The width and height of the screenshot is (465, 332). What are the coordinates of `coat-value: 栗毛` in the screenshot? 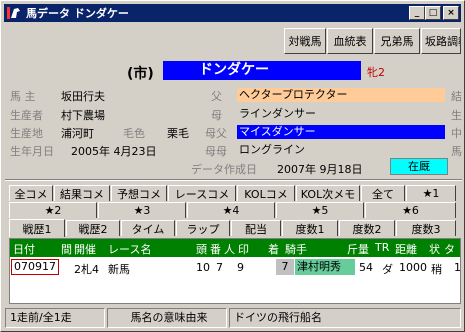 It's located at (178, 133).